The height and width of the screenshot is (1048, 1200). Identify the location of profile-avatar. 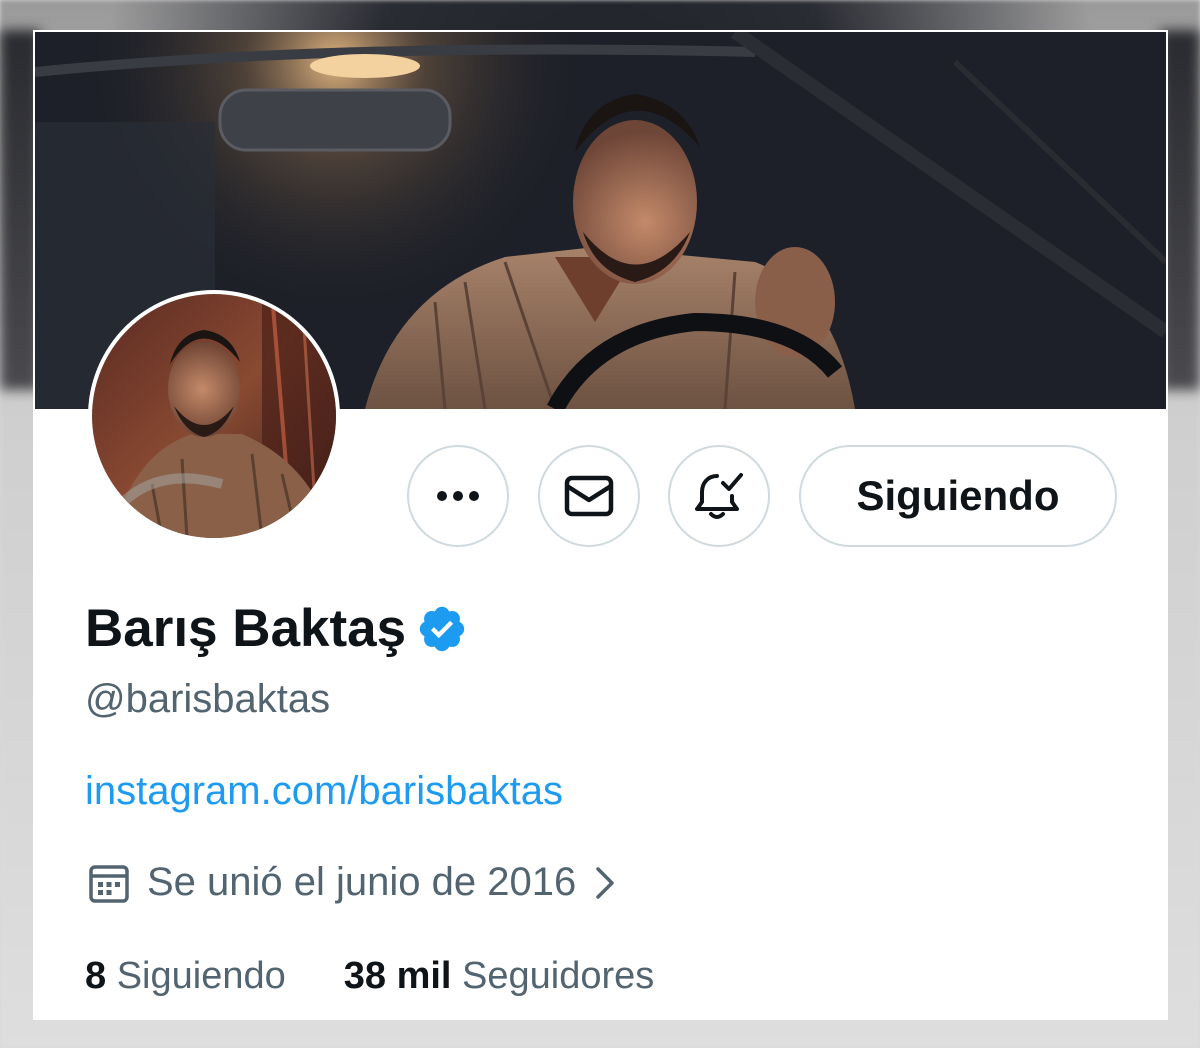
(214, 416).